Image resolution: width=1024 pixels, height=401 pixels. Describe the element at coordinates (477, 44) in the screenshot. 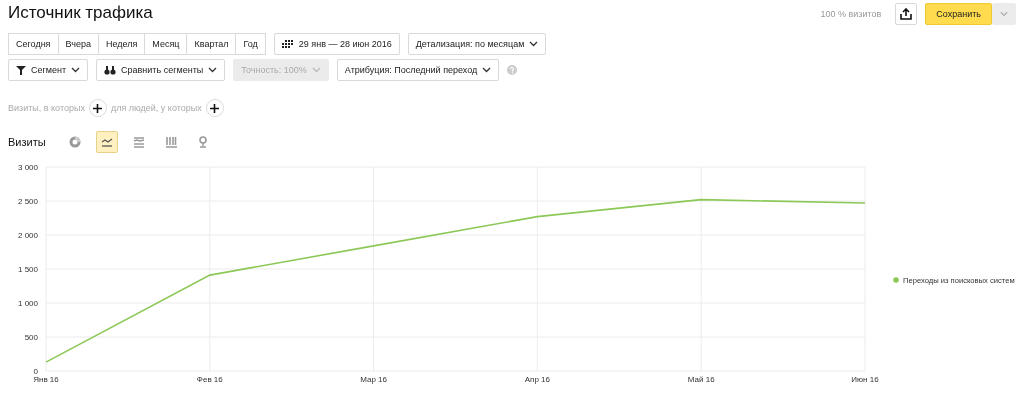

I see `detail-dropdown: Детализация: по месяцам` at that location.